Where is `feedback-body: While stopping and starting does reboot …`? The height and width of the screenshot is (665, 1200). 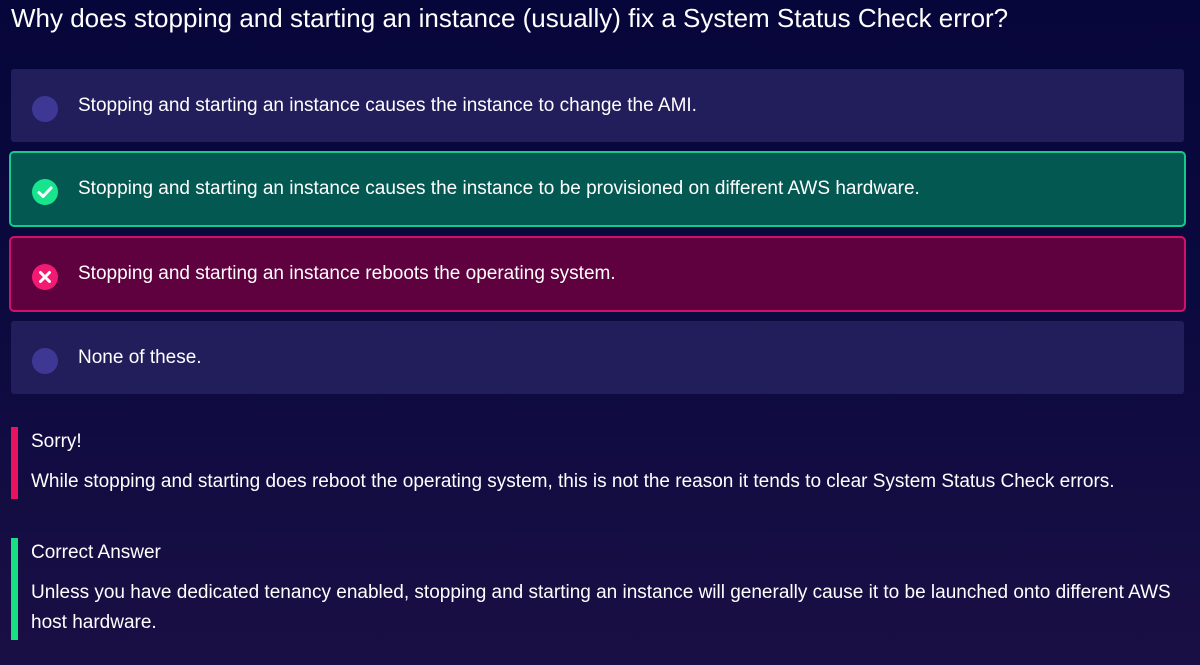
feedback-body: While stopping and starting does reboot … is located at coordinates (573, 481).